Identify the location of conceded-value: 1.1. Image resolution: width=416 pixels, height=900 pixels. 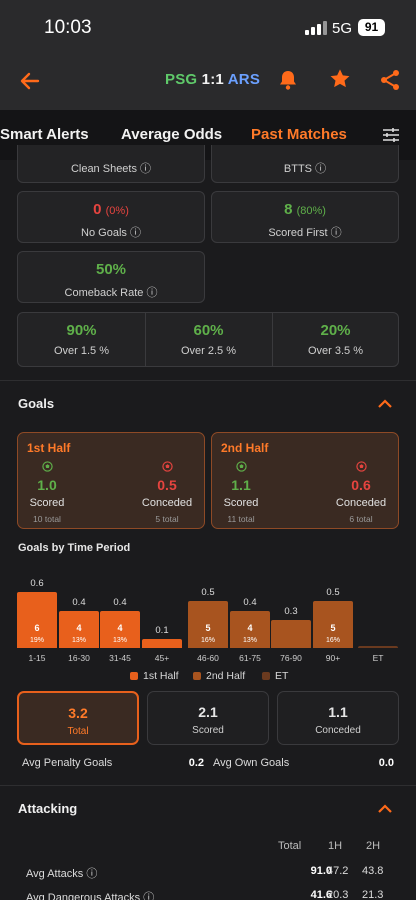
(338, 712).